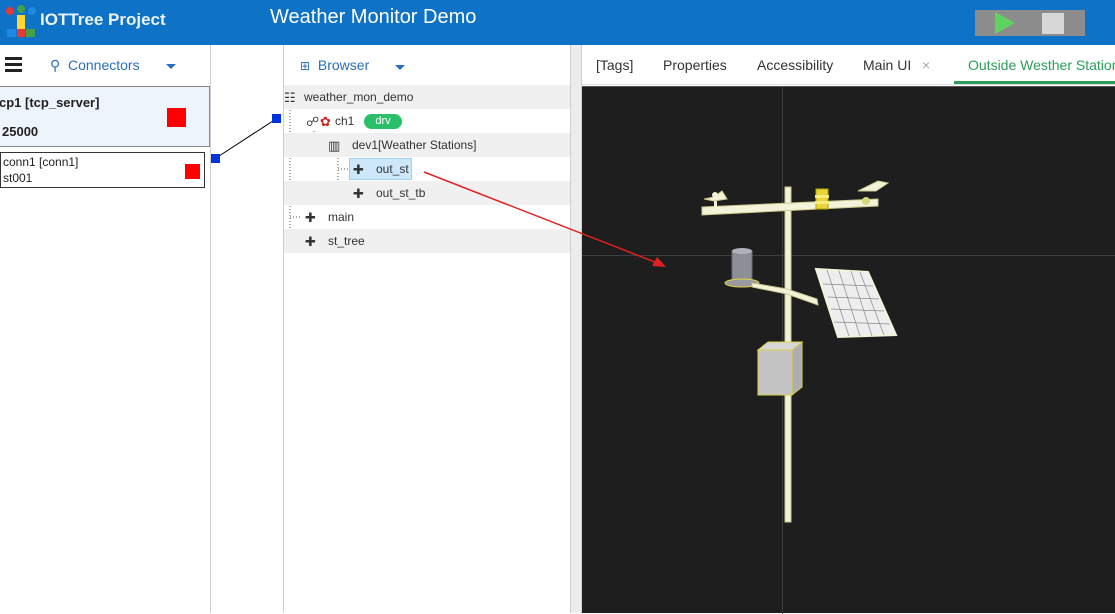 The height and width of the screenshot is (614, 1115). I want to click on gear-icon: ✿, so click(325, 121).